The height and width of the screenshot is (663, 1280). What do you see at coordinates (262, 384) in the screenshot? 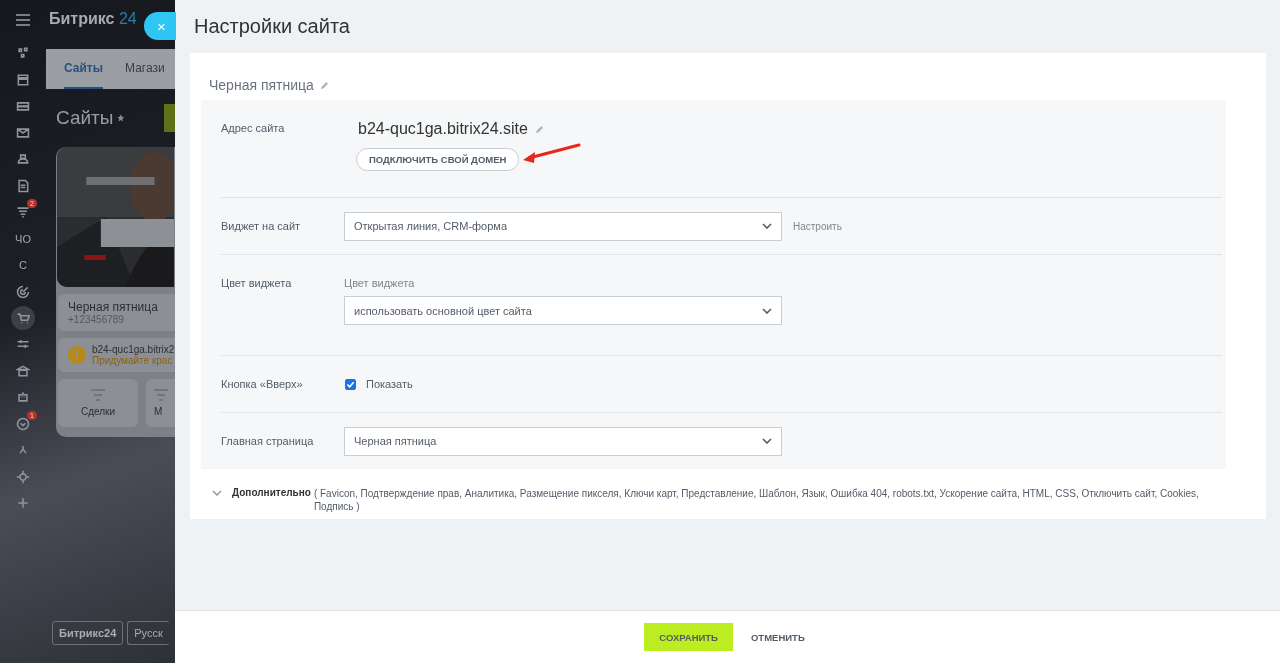
I see `field-label: Кнопка «Вверх»` at bounding box center [262, 384].